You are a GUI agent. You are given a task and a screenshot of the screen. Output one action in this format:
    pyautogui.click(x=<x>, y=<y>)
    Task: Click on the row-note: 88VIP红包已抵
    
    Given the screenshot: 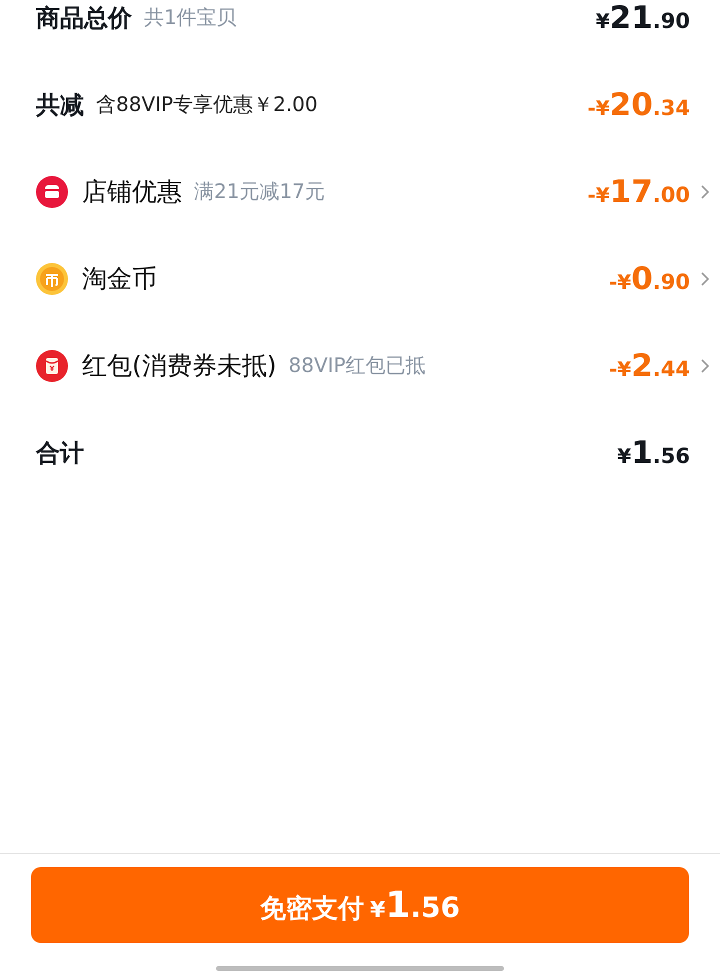 What is the action you would take?
    pyautogui.click(x=357, y=365)
    